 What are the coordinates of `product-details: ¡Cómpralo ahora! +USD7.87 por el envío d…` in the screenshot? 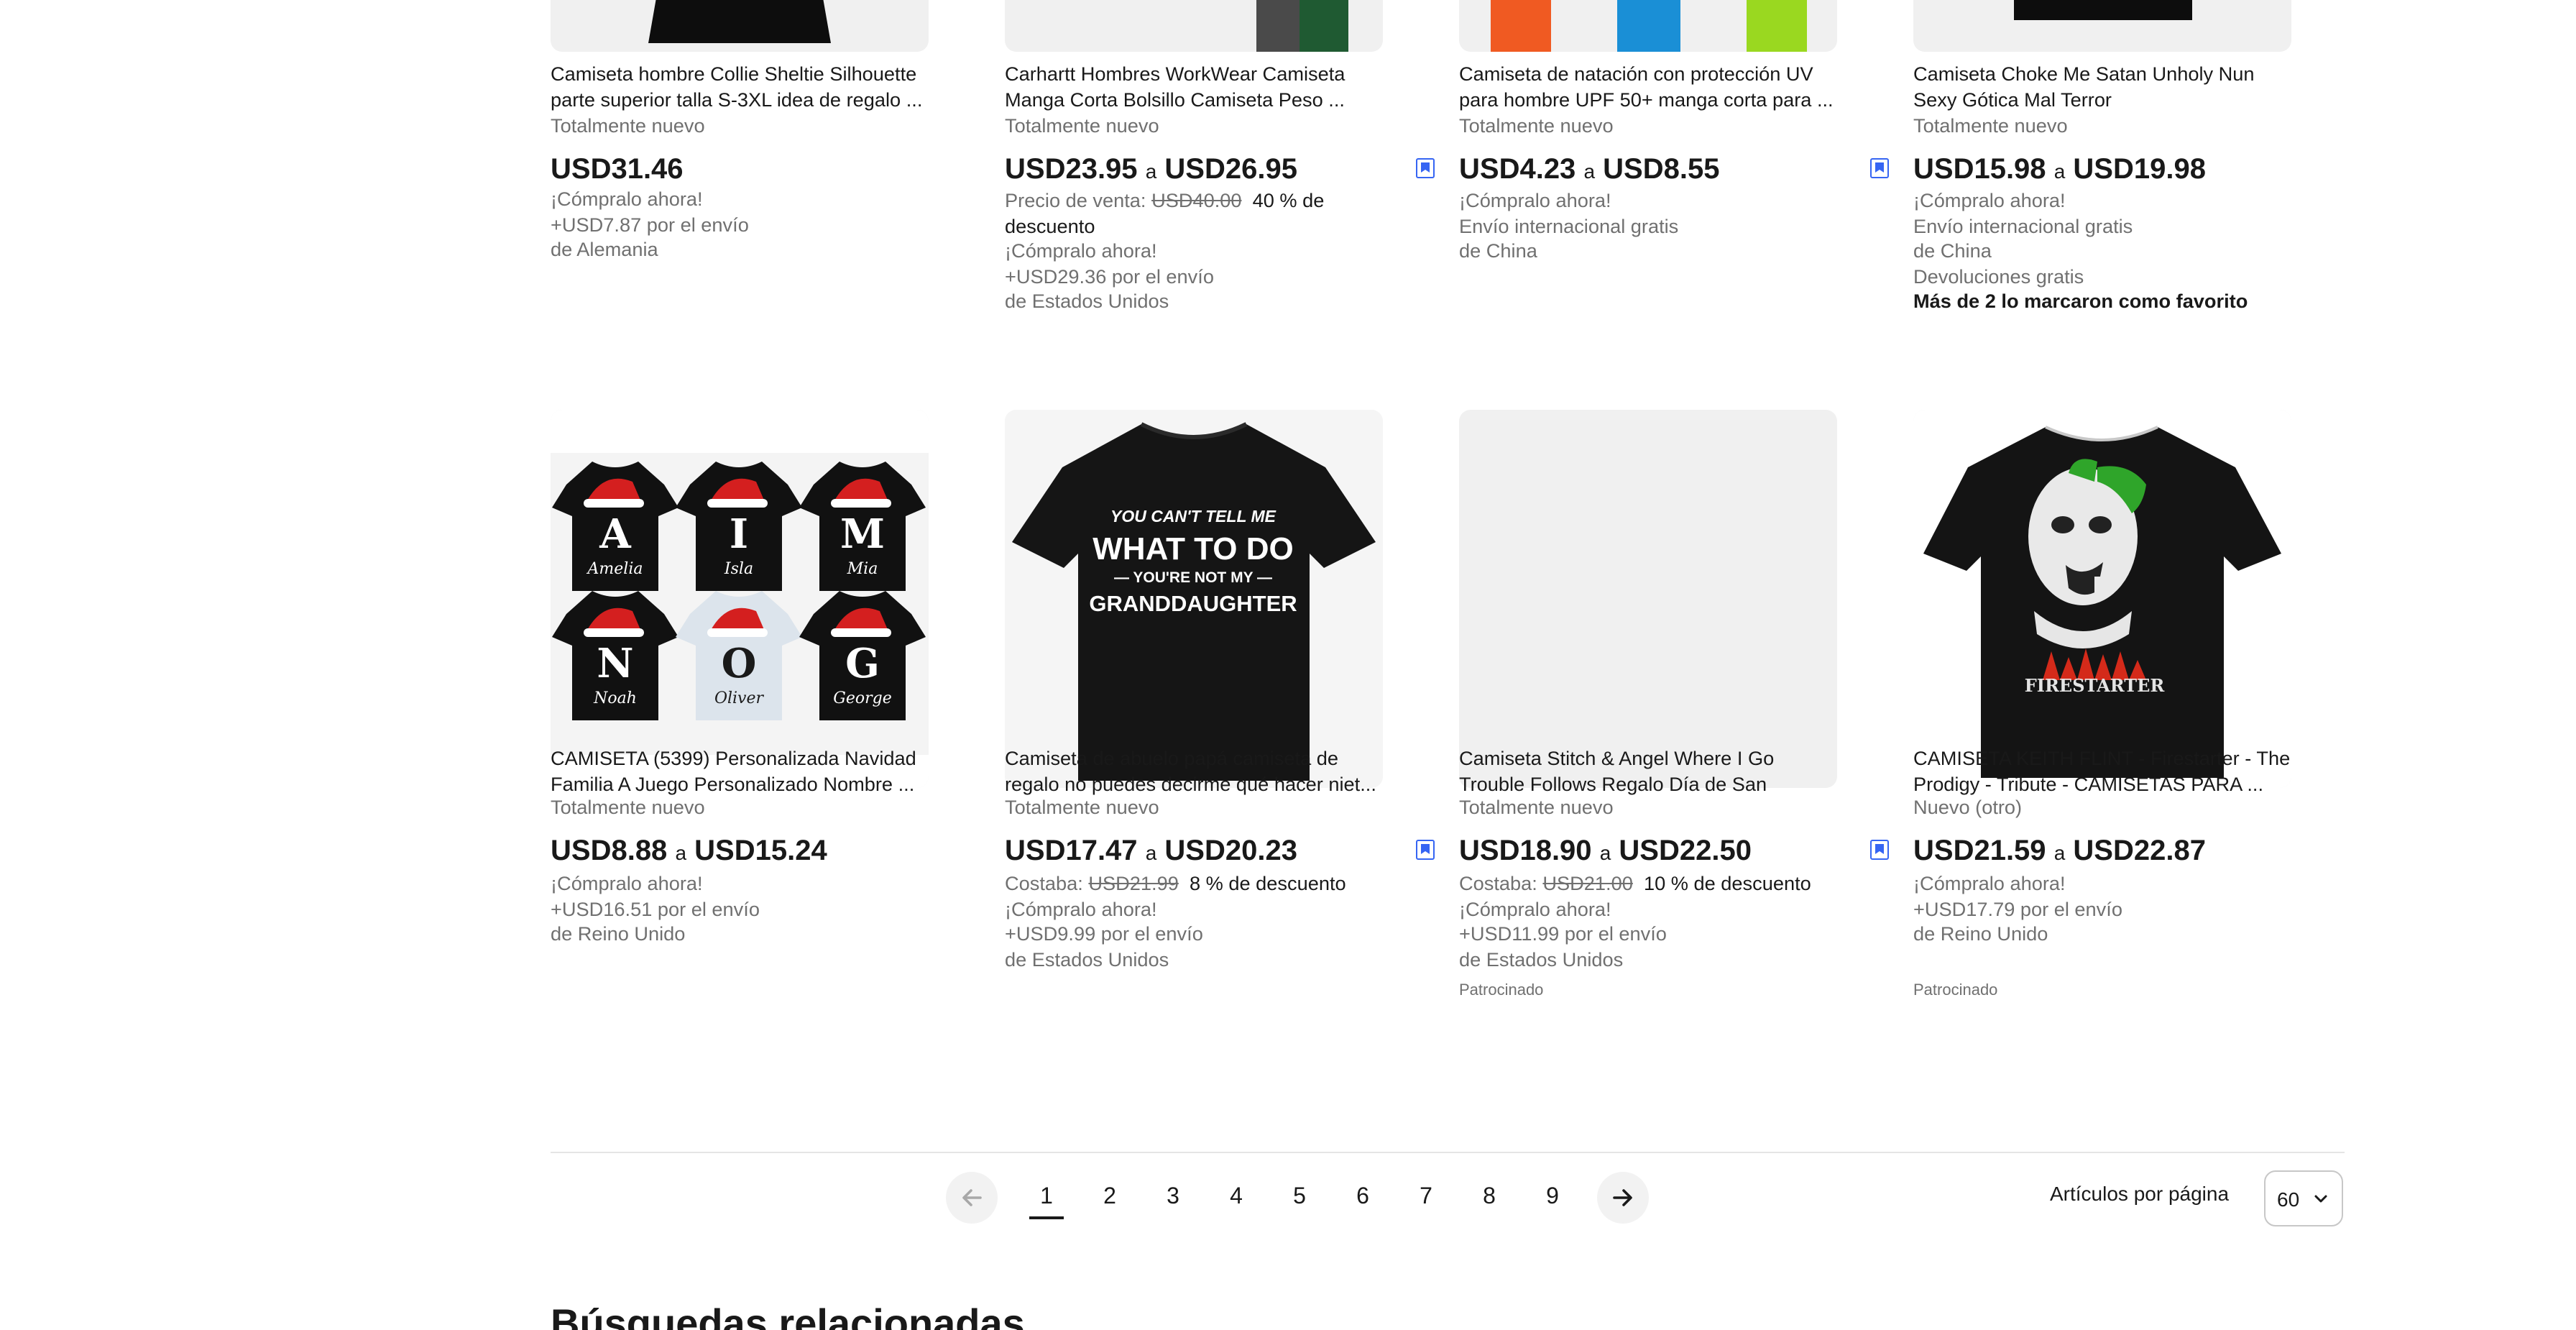 It's located at (740, 224).